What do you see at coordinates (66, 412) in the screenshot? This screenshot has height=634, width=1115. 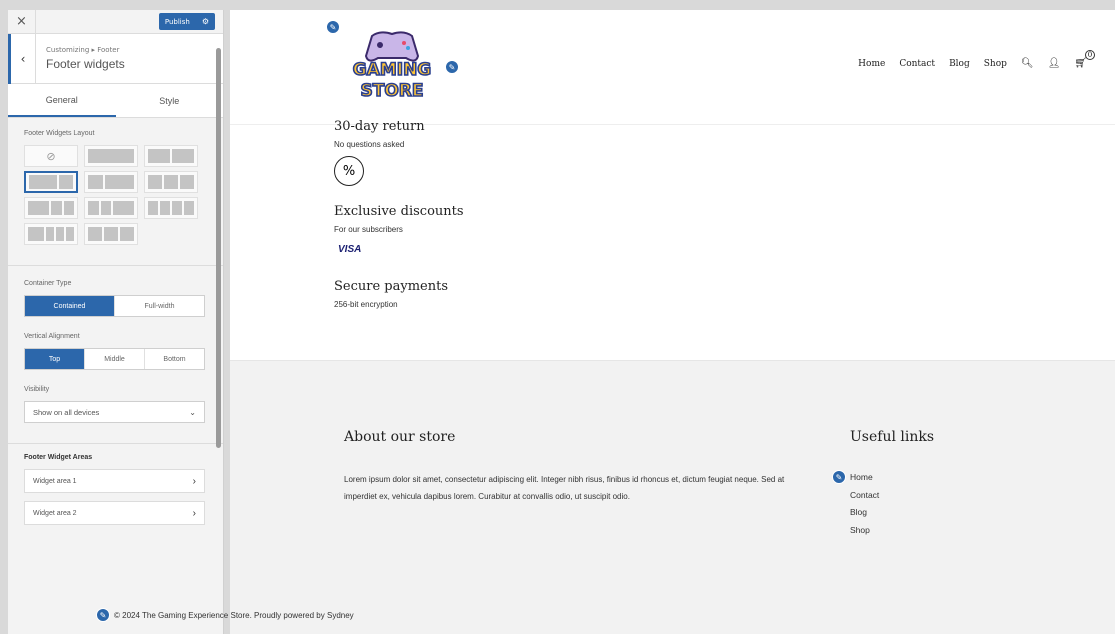 I see `visibility-value: Show on all devices` at bounding box center [66, 412].